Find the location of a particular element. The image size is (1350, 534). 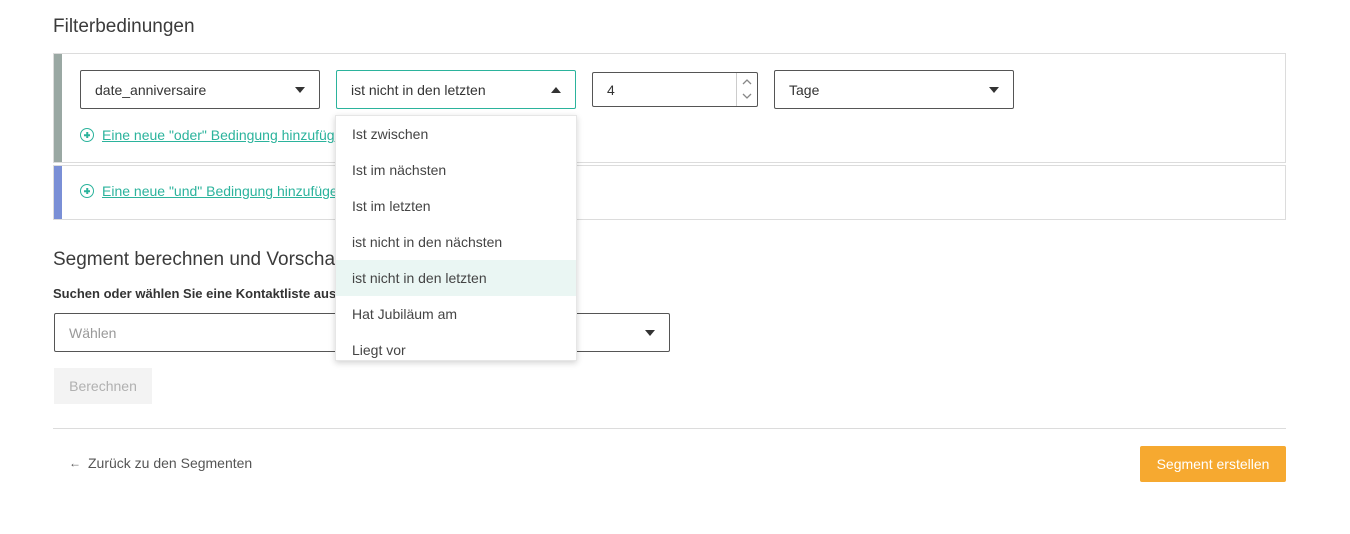

increment-icon is located at coordinates (747, 81).